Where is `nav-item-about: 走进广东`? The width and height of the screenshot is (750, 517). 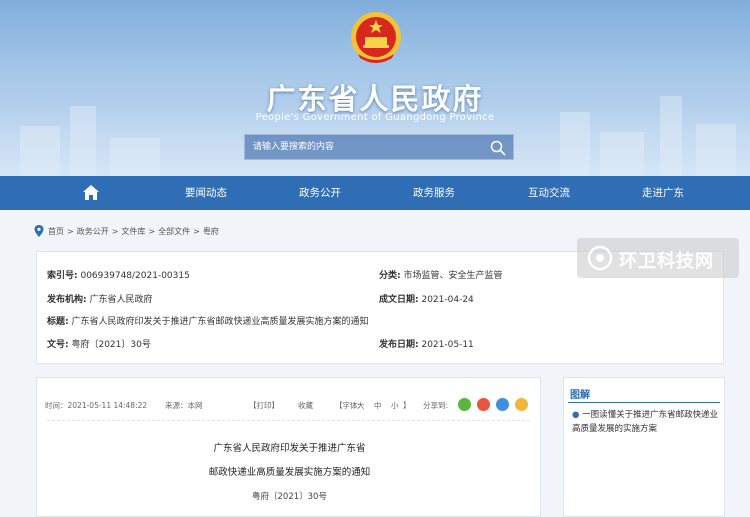
nav-item-about: 走进广东 is located at coordinates (663, 193).